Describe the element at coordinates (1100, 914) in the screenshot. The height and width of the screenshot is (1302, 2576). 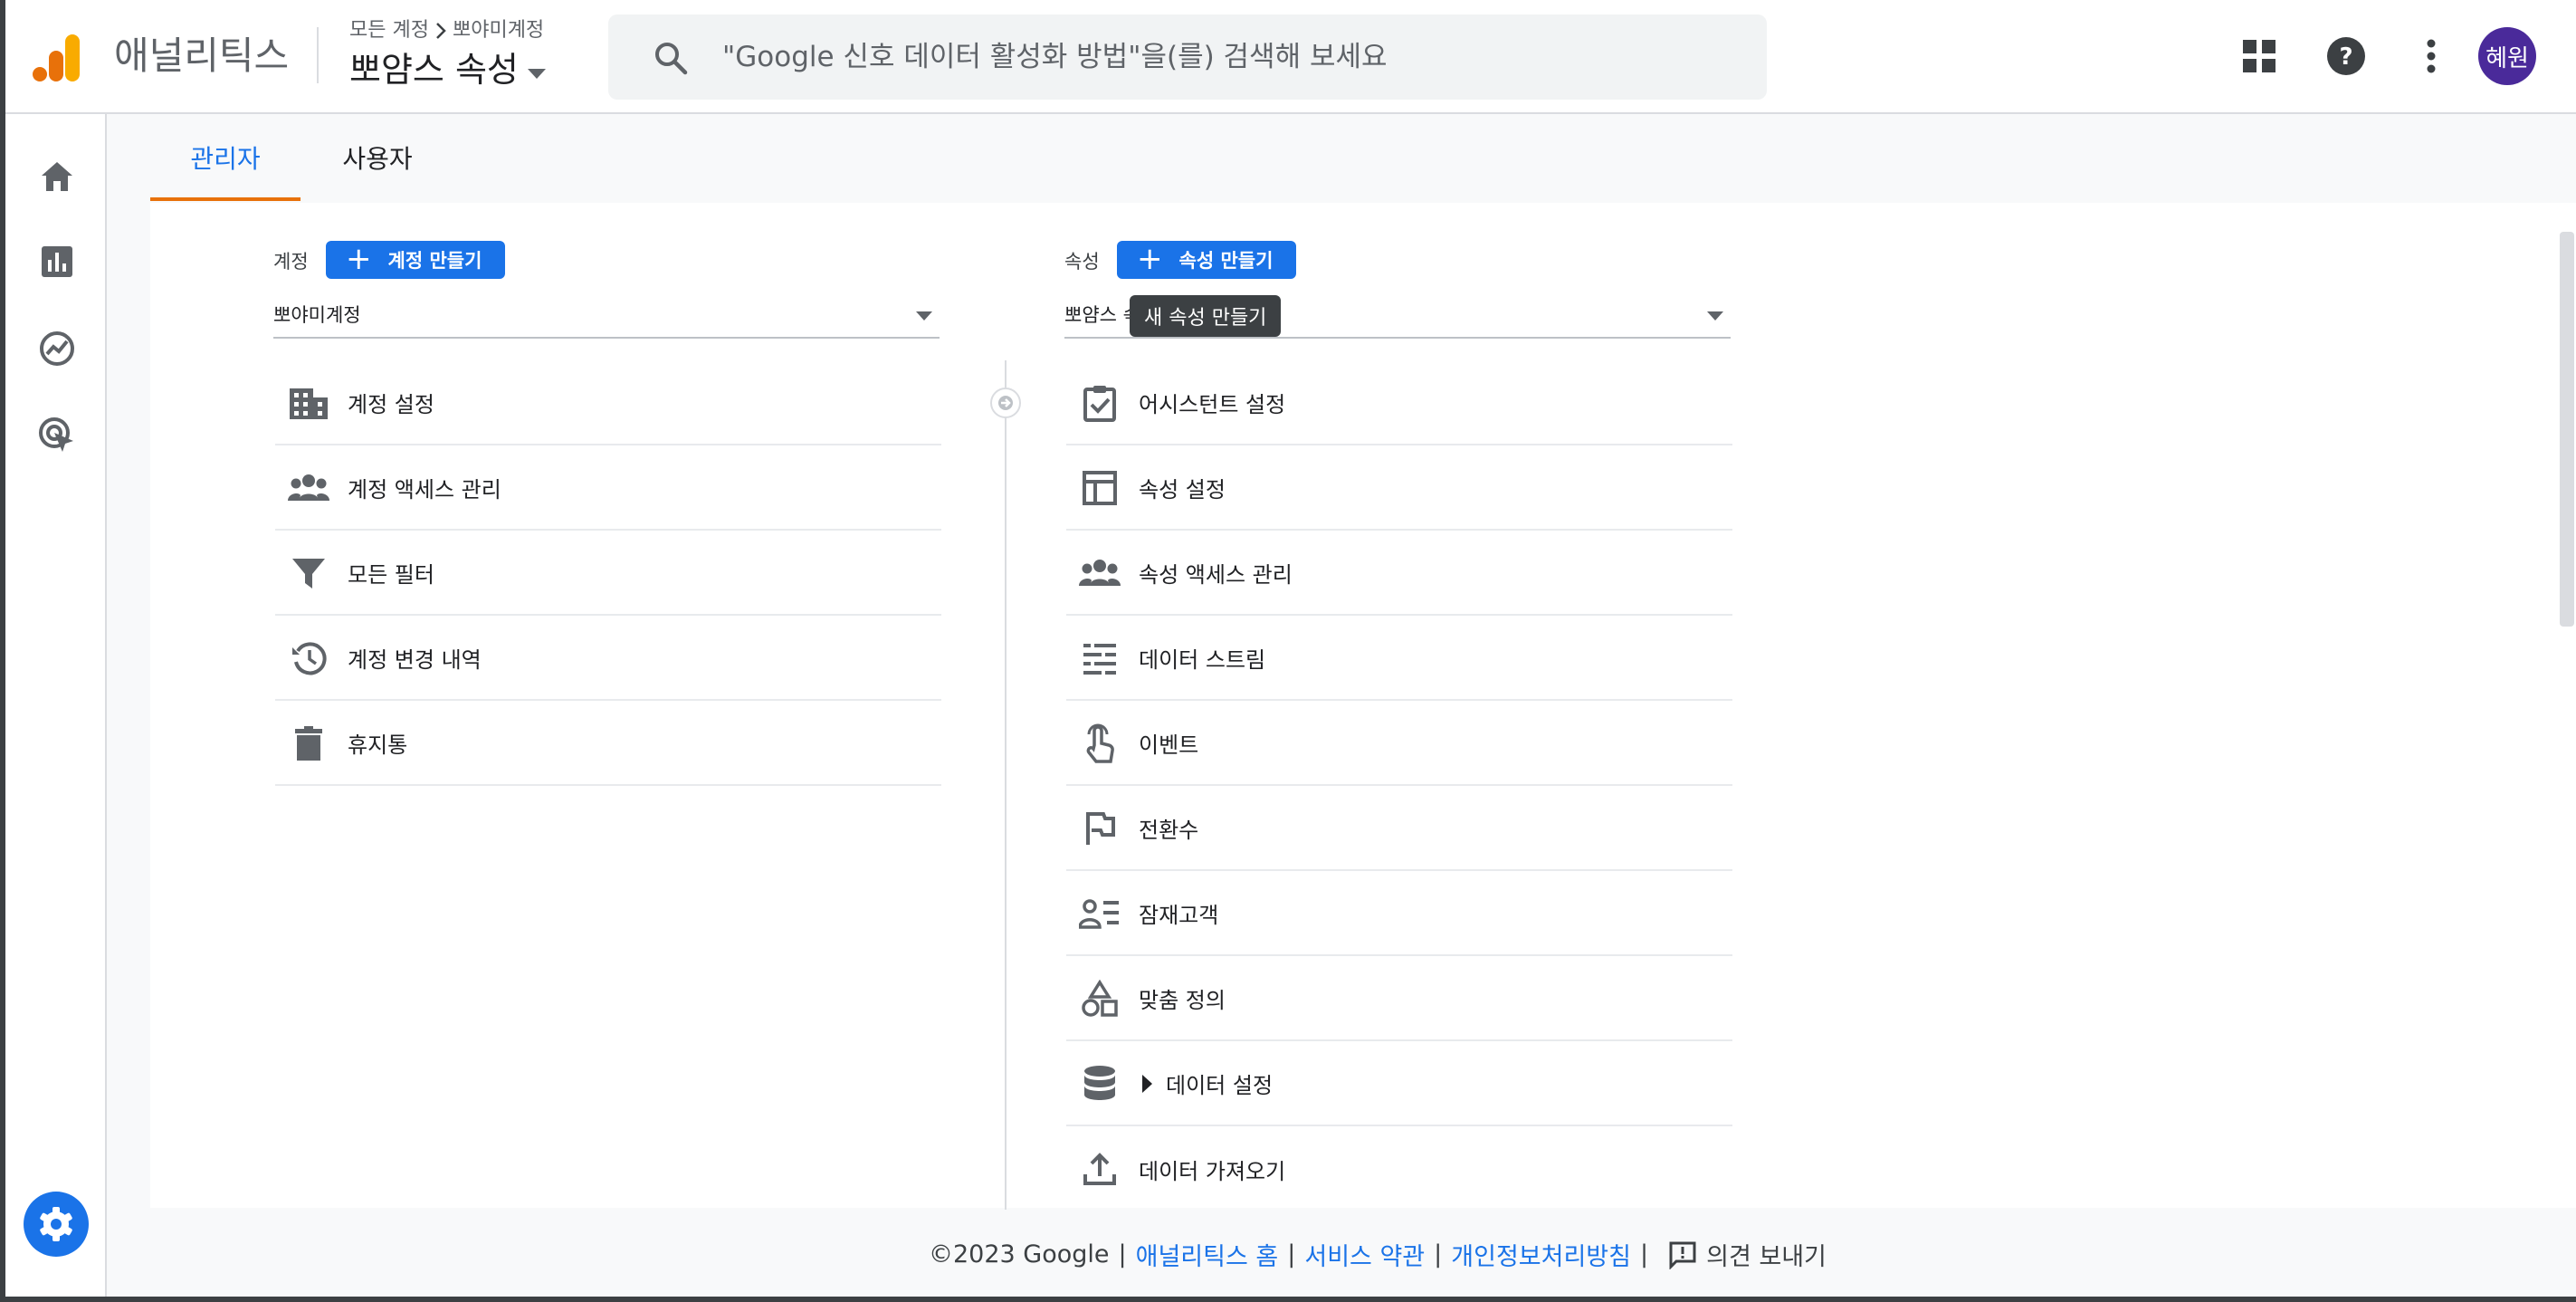
I see `audience-icon` at that location.